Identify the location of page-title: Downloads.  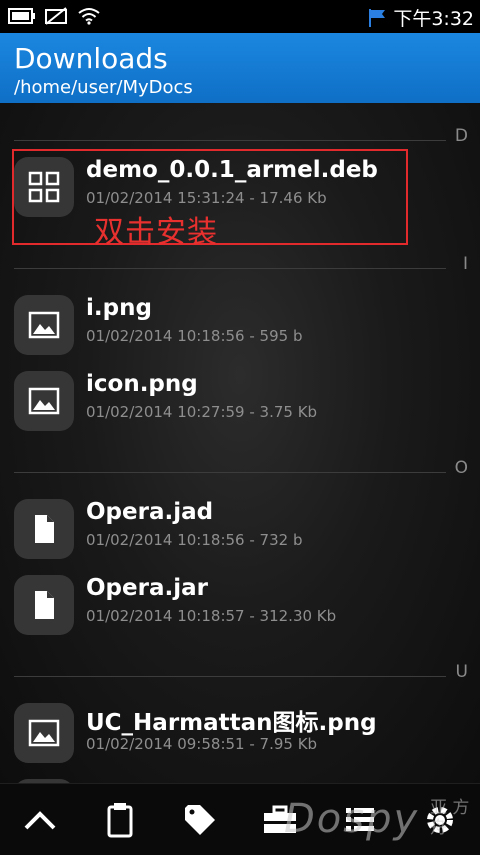
(91, 58).